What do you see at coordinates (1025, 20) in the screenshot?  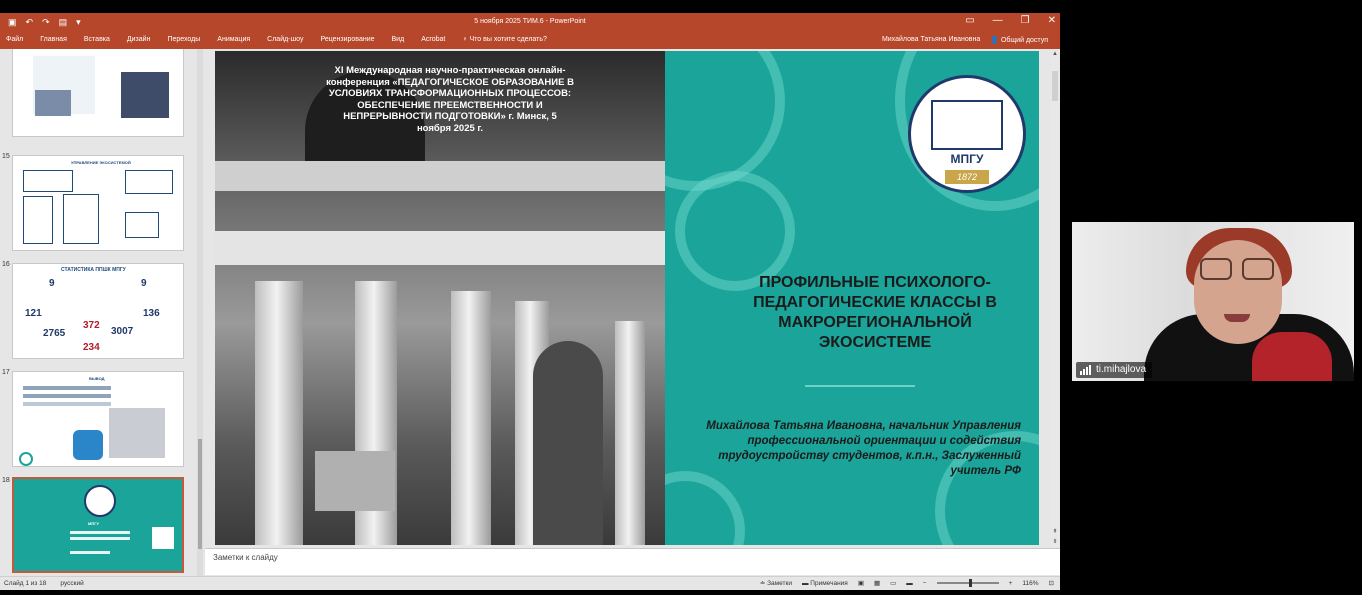 I see `restore-icon: ❐` at bounding box center [1025, 20].